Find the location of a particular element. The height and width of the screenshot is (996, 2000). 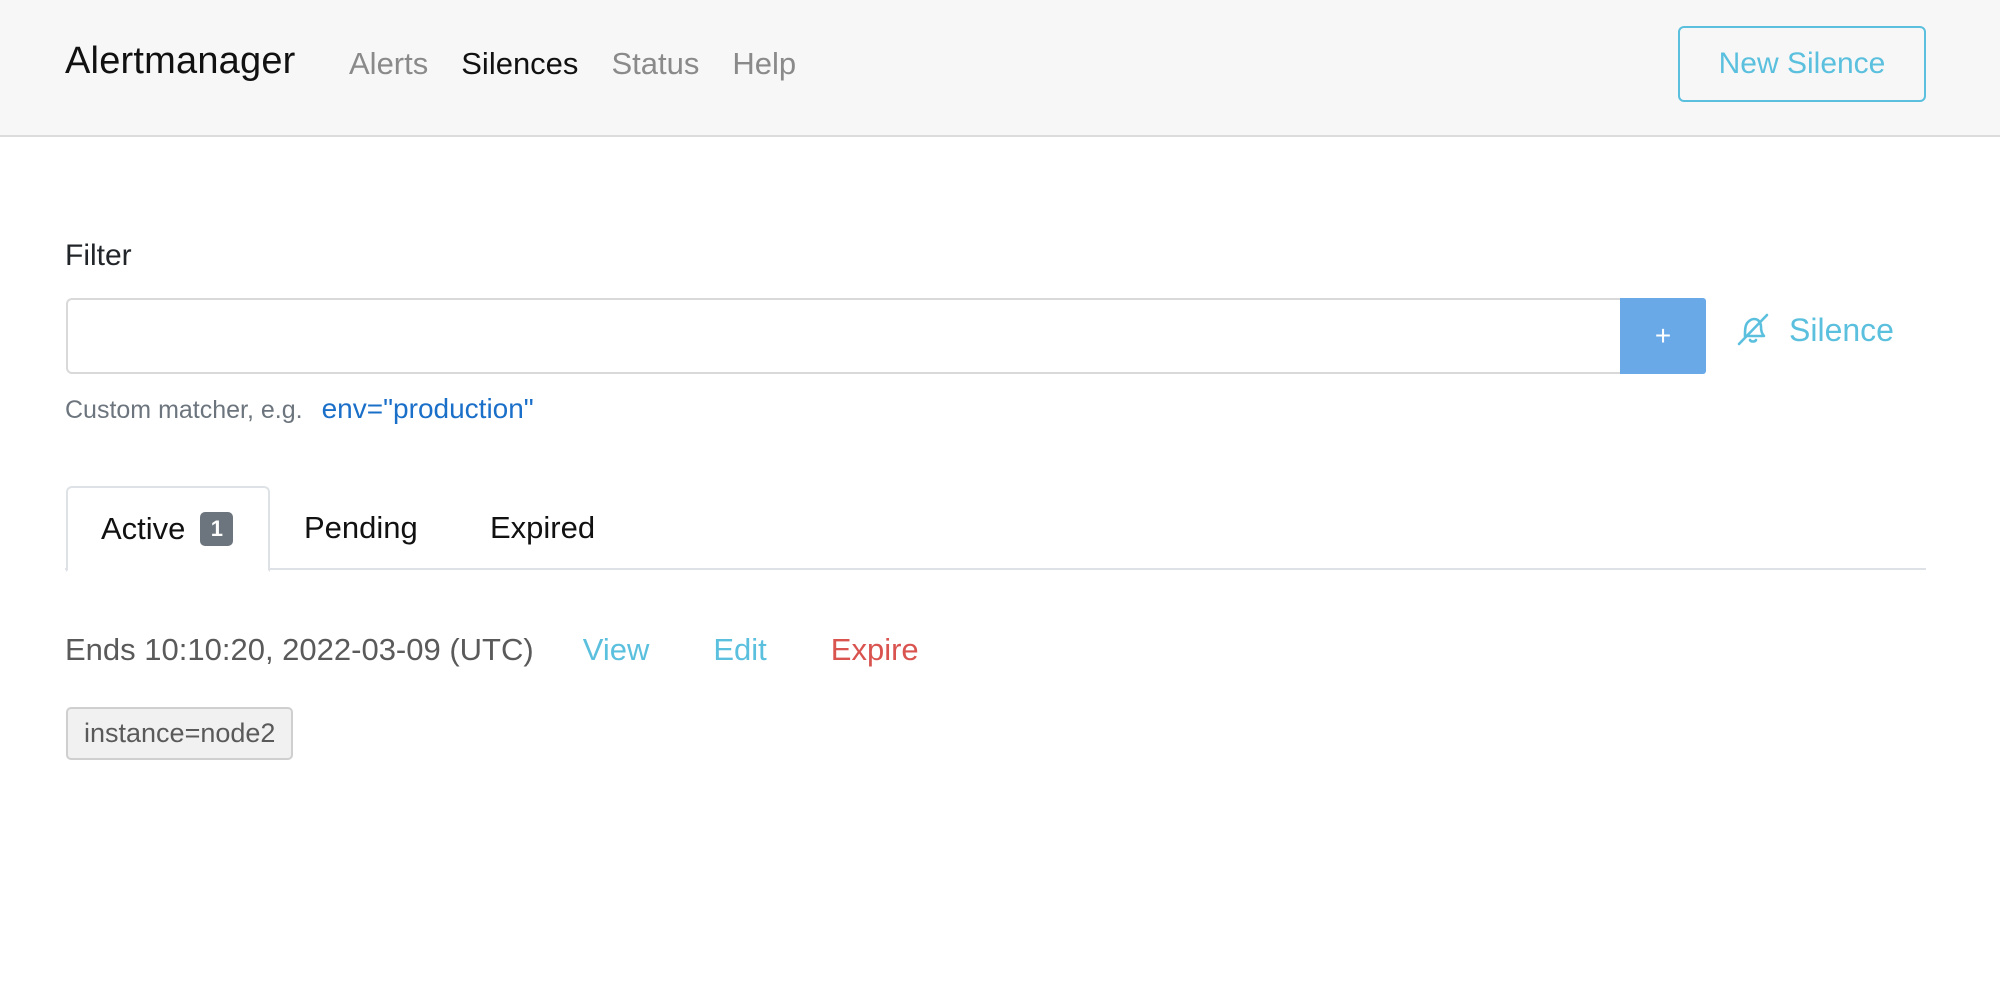

filter-hint-example: env="production" is located at coordinates (428, 409).